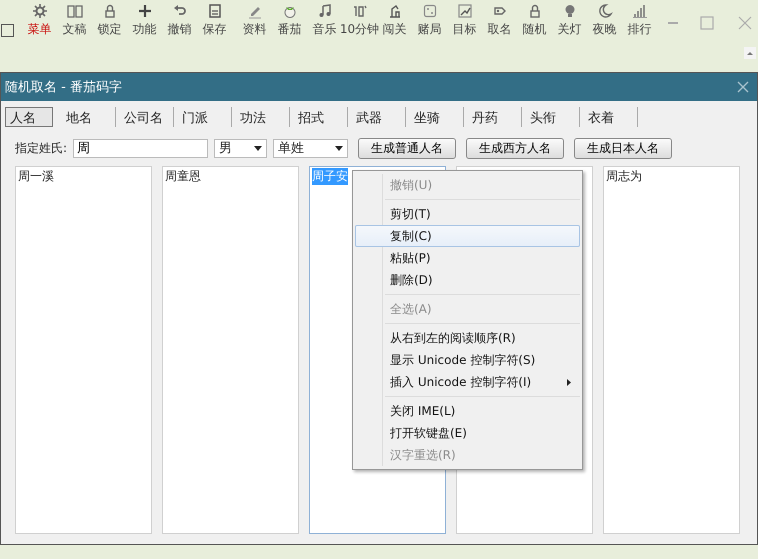 The image size is (758, 559). What do you see at coordinates (36, 176) in the screenshot?
I see `name-text: 周一溪` at bounding box center [36, 176].